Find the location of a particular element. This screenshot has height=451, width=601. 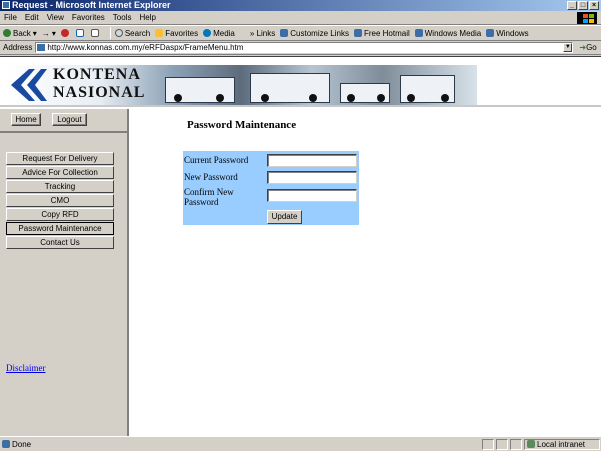

disclaimer-link: Disclaimer is located at coordinates (26, 368).